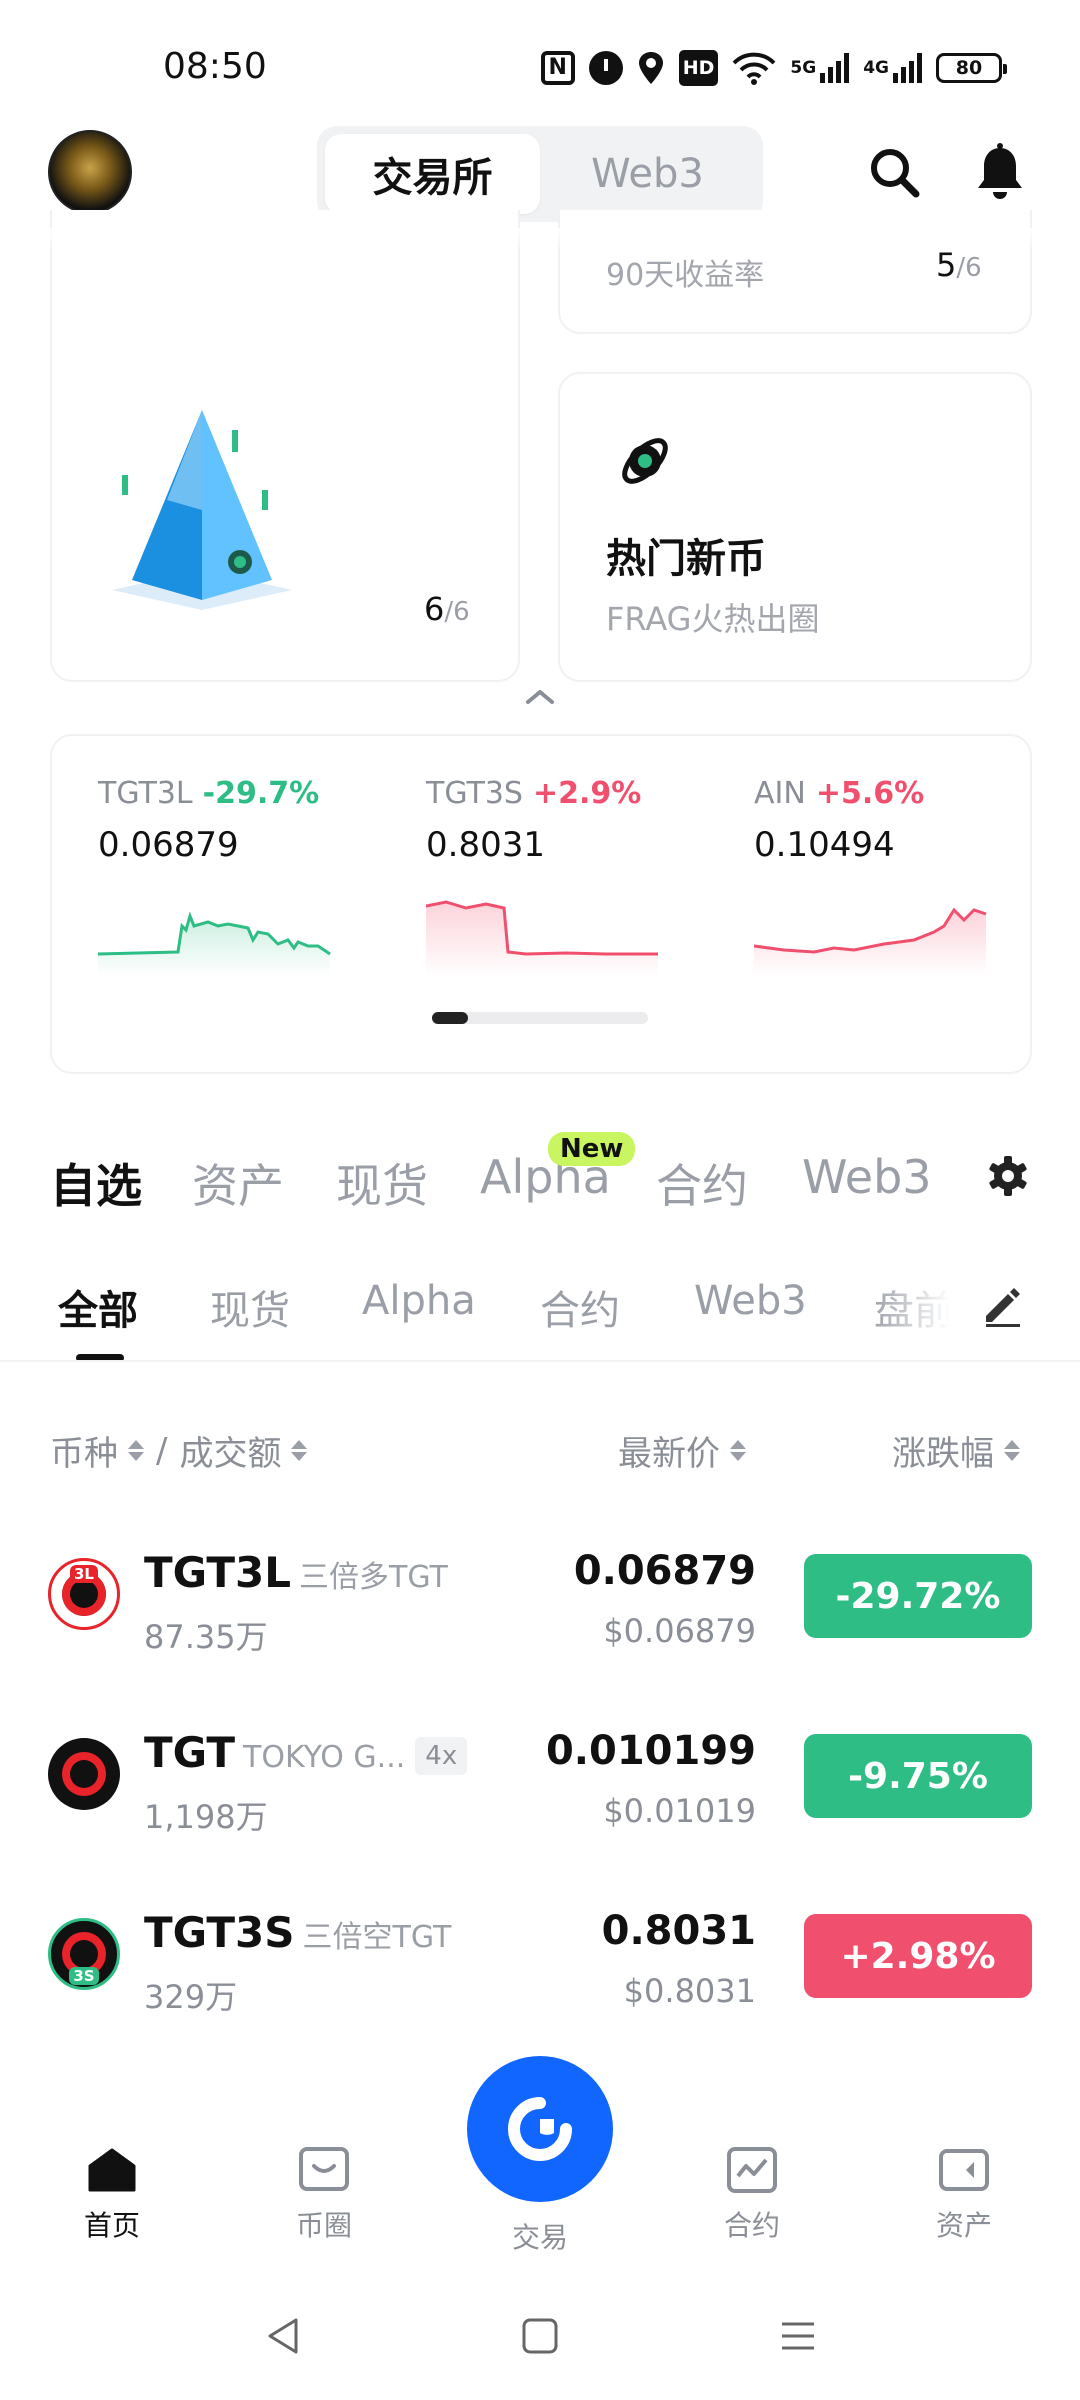 The width and height of the screenshot is (1080, 2400). What do you see at coordinates (964, 2195) in the screenshot?
I see `nav-assets: 资产` at bounding box center [964, 2195].